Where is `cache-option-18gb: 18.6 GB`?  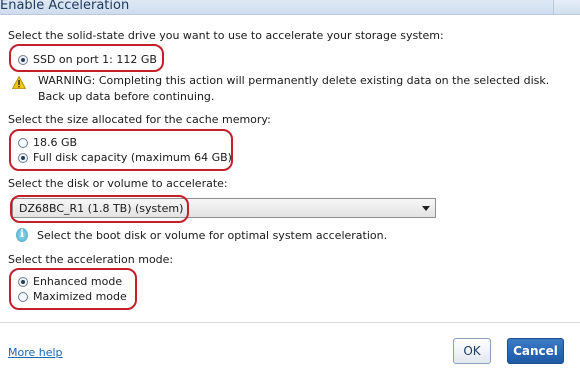
cache-option-18gb: 18.6 GB is located at coordinates (47, 142).